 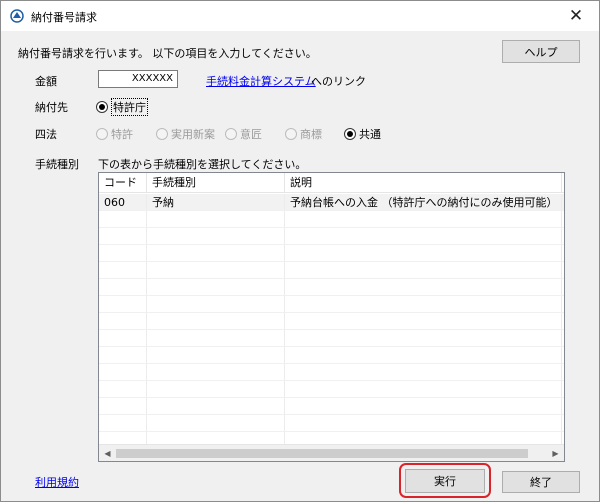 I want to click on law-radio-common: 共通, so click(x=362, y=134).